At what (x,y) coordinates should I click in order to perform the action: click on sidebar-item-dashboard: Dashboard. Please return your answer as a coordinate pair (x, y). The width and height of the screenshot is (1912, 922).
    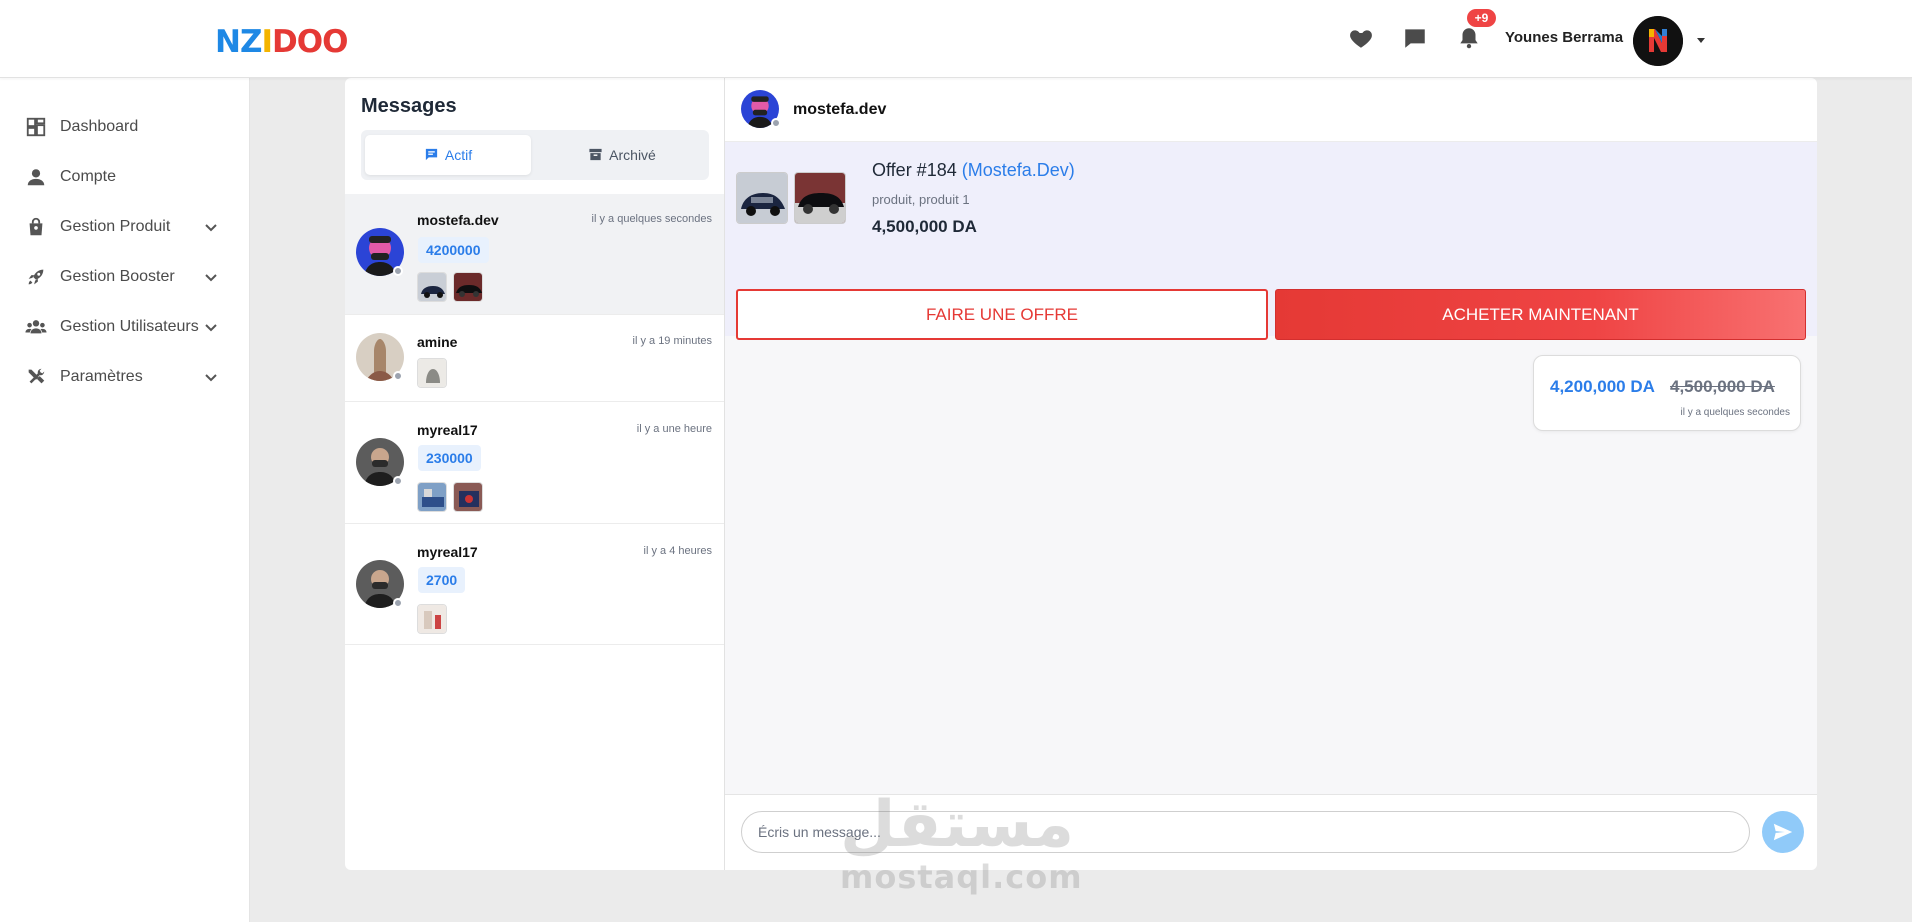
    Looking at the image, I should click on (125, 127).